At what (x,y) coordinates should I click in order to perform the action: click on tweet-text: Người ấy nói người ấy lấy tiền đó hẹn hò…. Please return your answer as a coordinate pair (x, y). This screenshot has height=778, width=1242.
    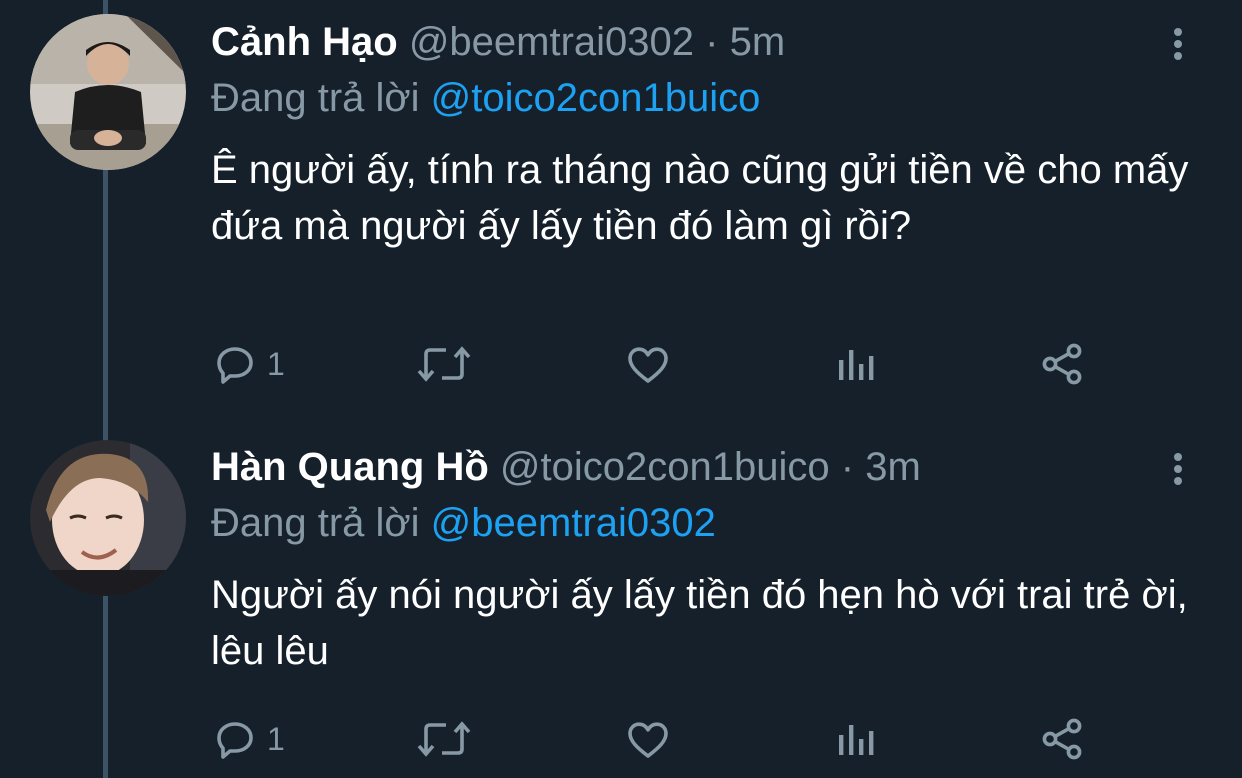
    Looking at the image, I should click on (699, 623).